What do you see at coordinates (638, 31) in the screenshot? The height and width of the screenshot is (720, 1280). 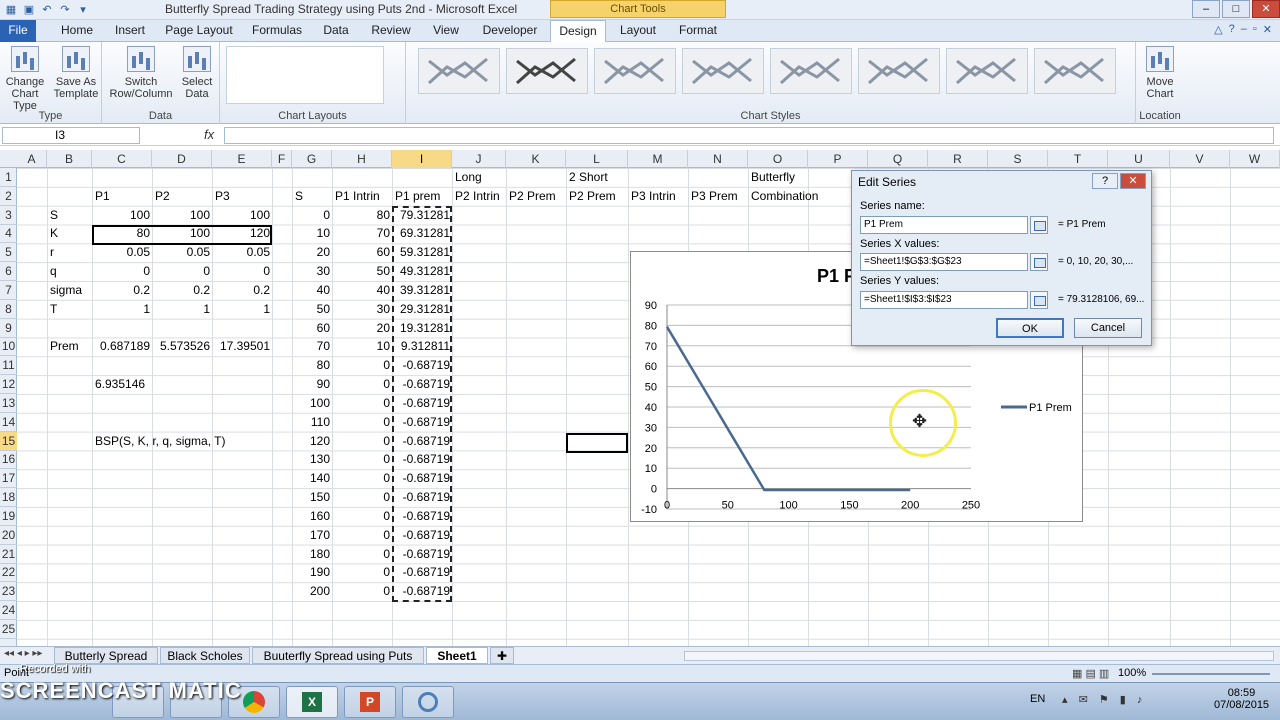 I see `tab-layout: Layout` at bounding box center [638, 31].